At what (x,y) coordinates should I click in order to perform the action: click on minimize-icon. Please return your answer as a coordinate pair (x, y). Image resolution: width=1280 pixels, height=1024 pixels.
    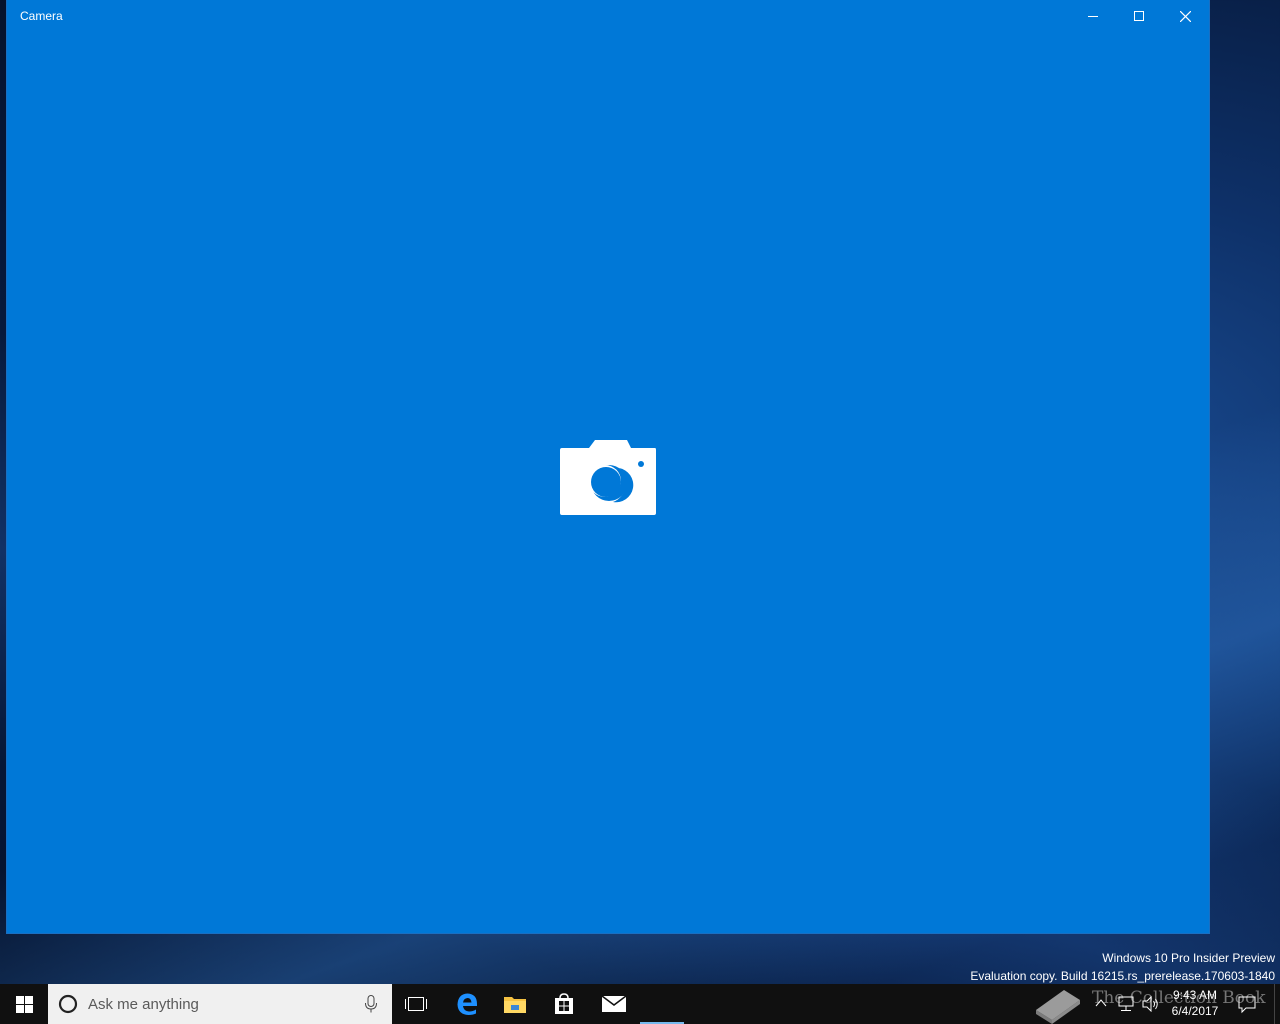
    Looking at the image, I should click on (1093, 16).